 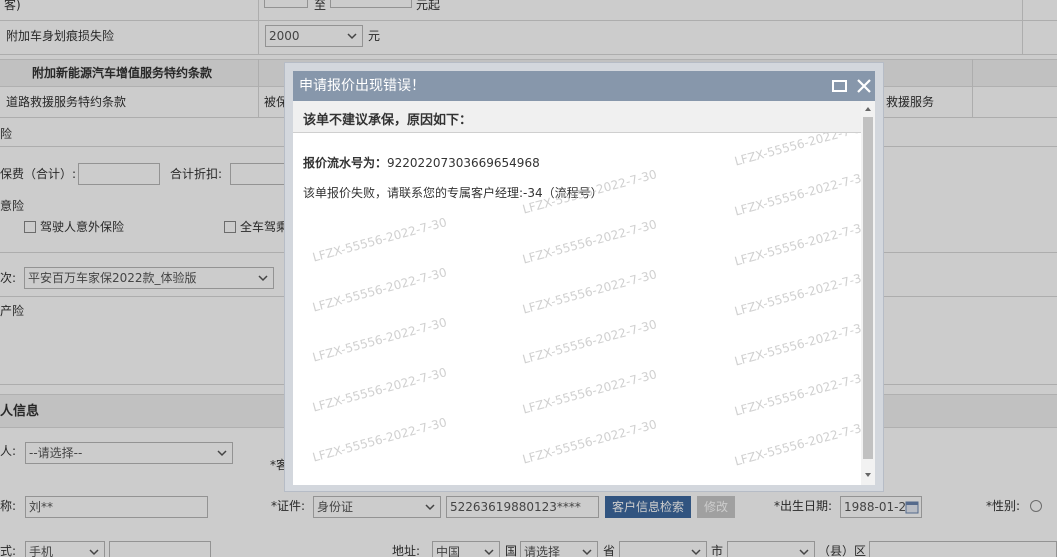 What do you see at coordinates (388, 120) in the screenshot?
I see `dialog-subheader-text: 该单不建议承保，原因如下：` at bounding box center [388, 120].